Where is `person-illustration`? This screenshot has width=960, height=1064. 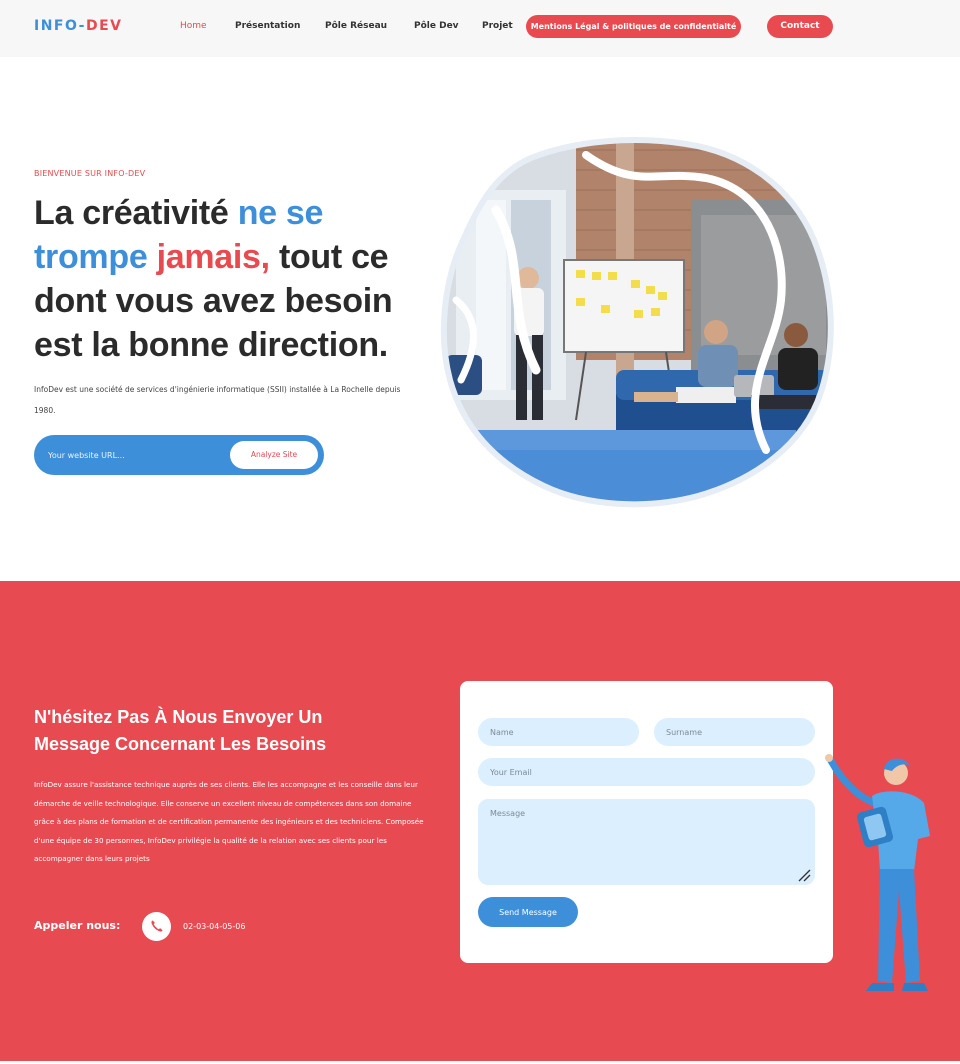 person-illustration is located at coordinates (877, 872).